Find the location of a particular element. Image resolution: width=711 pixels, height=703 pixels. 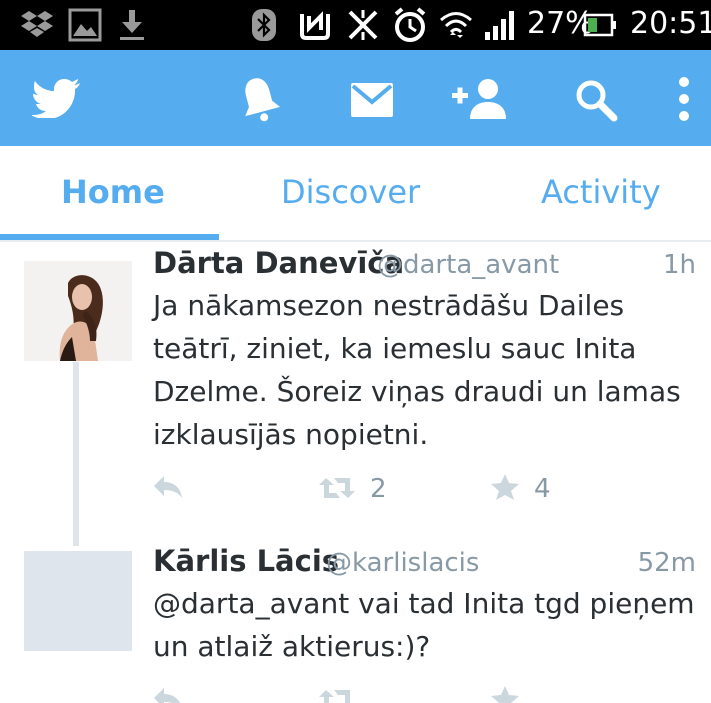

tweet-text-line: izklausījās nopietni. is located at coordinates (291, 434).